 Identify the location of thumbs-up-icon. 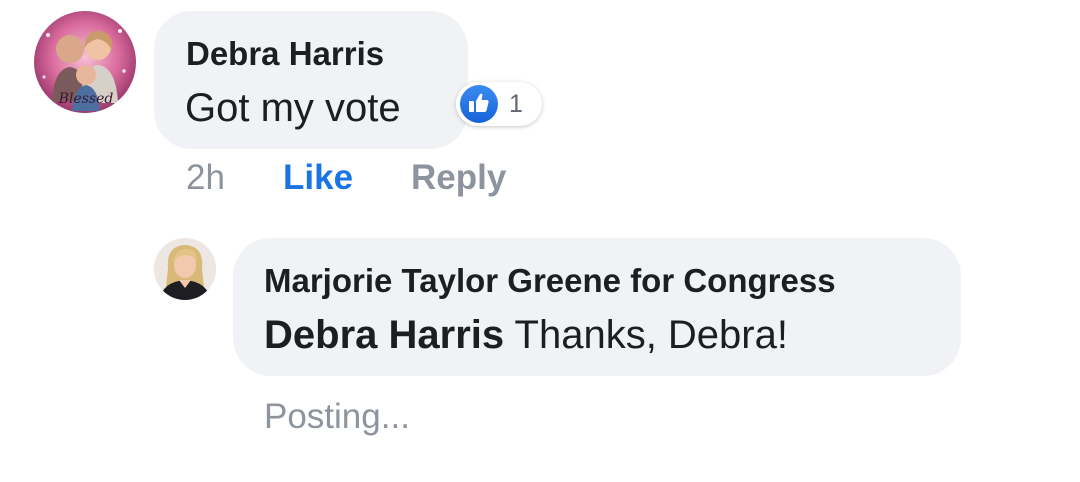
(479, 104).